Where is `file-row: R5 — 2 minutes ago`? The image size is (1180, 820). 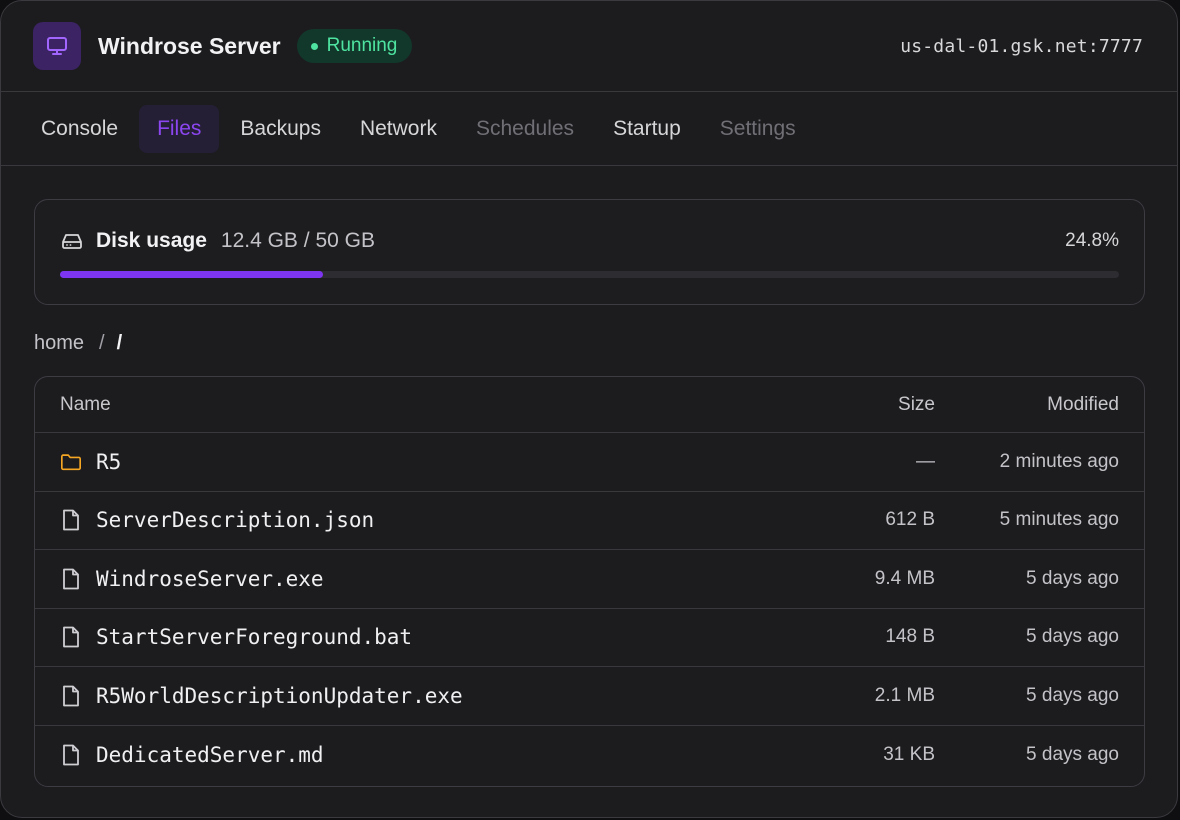 file-row: R5 — 2 minutes ago is located at coordinates (589, 462).